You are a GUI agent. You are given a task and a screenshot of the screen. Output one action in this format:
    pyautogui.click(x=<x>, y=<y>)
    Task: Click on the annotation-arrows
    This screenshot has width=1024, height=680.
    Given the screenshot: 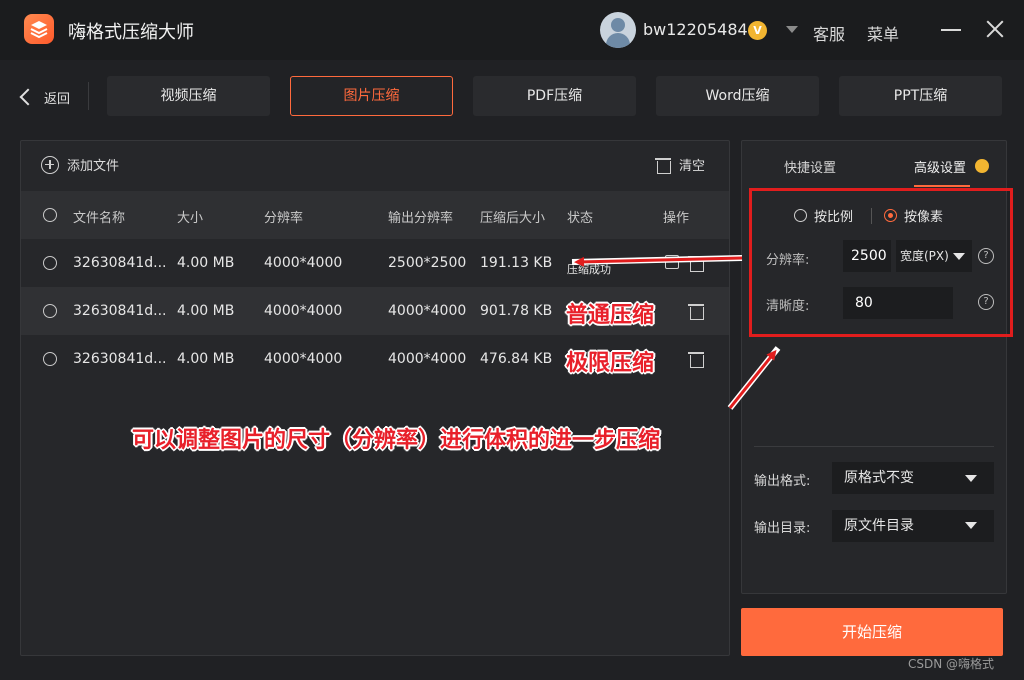 What is the action you would take?
    pyautogui.click(x=676, y=332)
    